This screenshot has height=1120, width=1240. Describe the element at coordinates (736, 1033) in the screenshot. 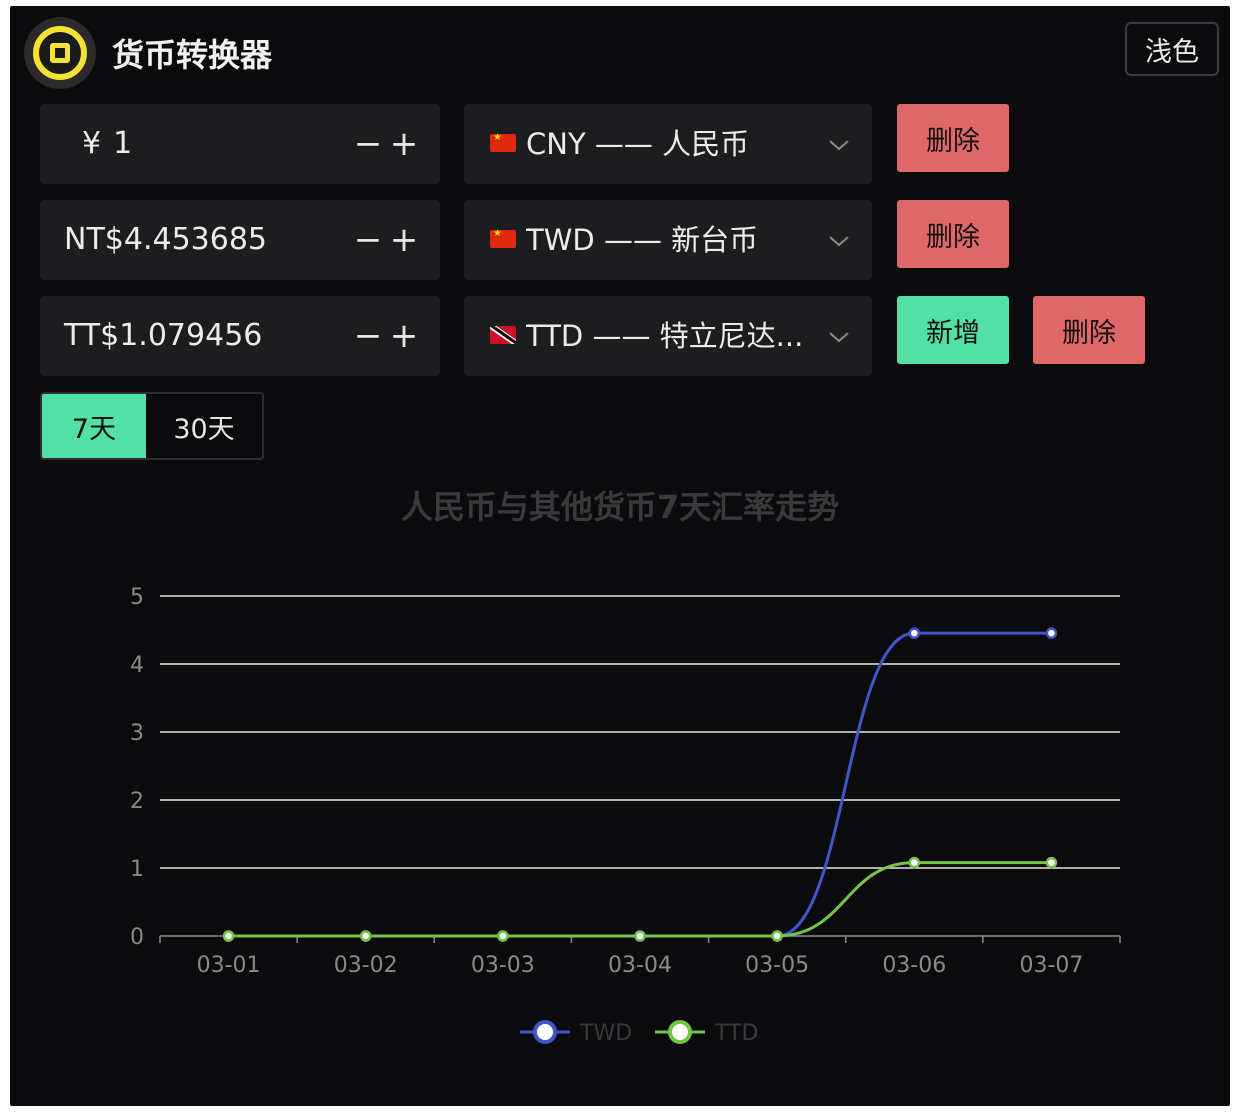

I see `legend-label-ttd: TTD` at that location.